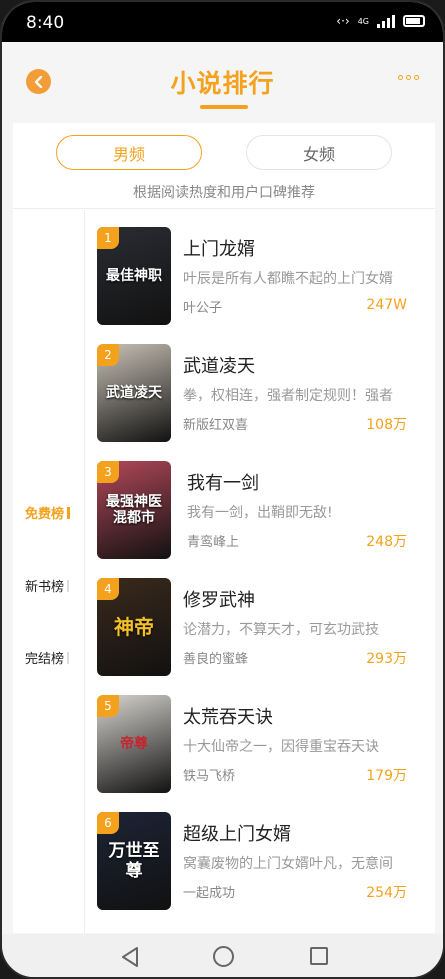 The height and width of the screenshot is (979, 445). Describe the element at coordinates (129, 152) in the screenshot. I see `tab-male: 男频` at that location.